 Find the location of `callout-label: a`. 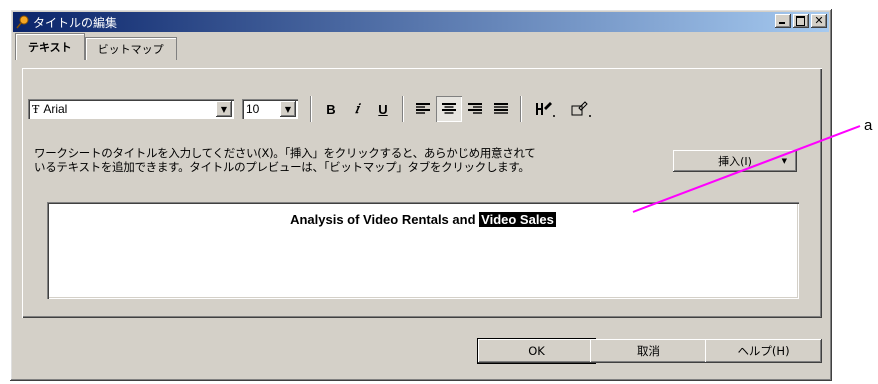

callout-label: a is located at coordinates (868, 125).